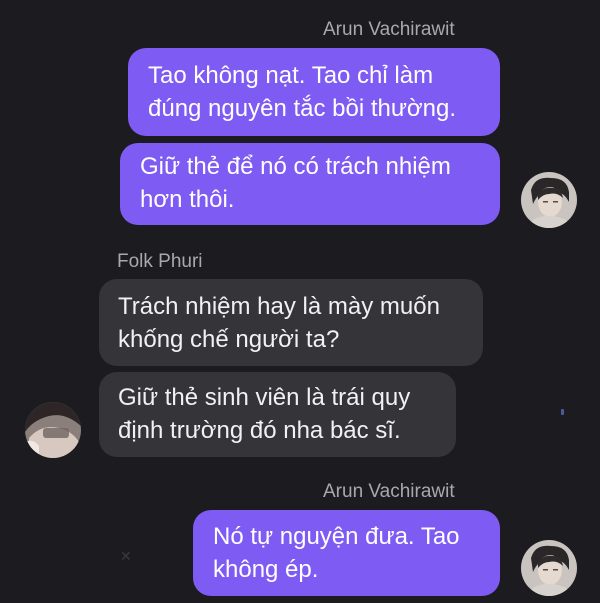 This screenshot has width=600, height=603. I want to click on message-bubble-outgoing: Nó tự nguyện đưa. Tao không ép., so click(346, 553).